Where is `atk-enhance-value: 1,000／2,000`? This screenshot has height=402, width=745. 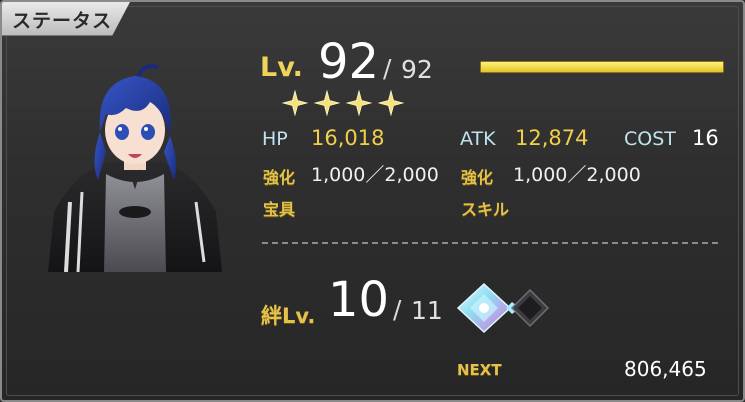
atk-enhance-value: 1,000／2,000 is located at coordinates (577, 175).